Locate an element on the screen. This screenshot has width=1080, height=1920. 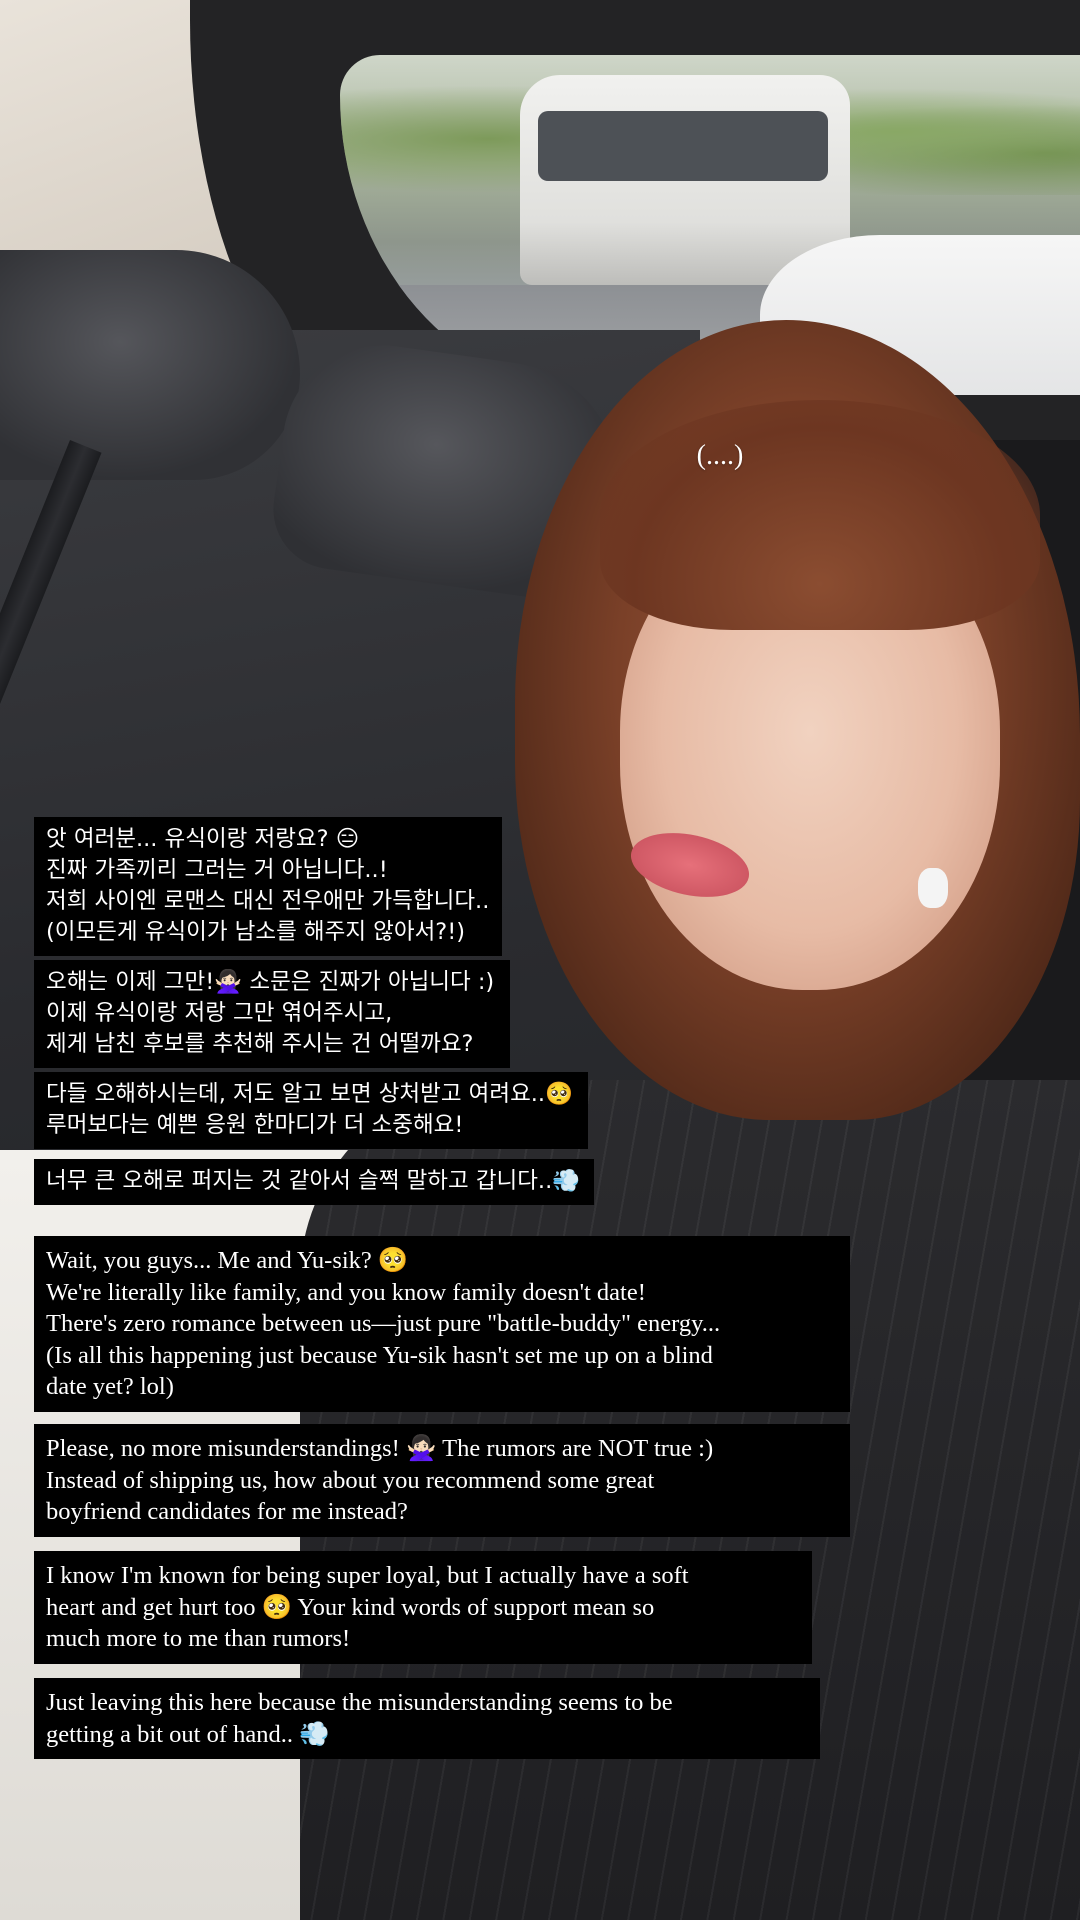
bangs is located at coordinates (820, 515).